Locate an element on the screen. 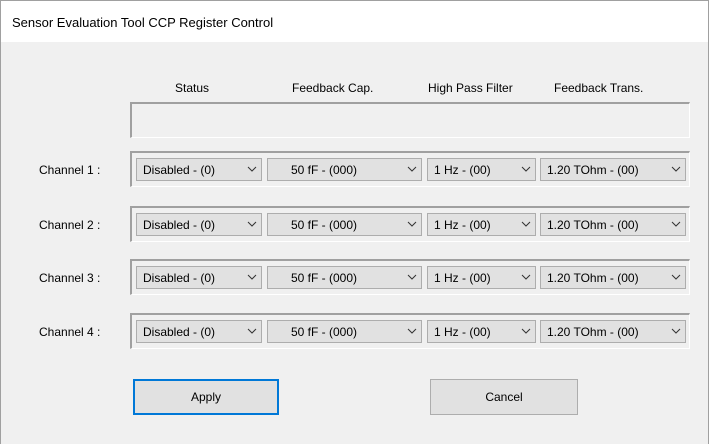 The image size is (709, 444). header-high-pass-filter: High Pass Filter is located at coordinates (470, 88).